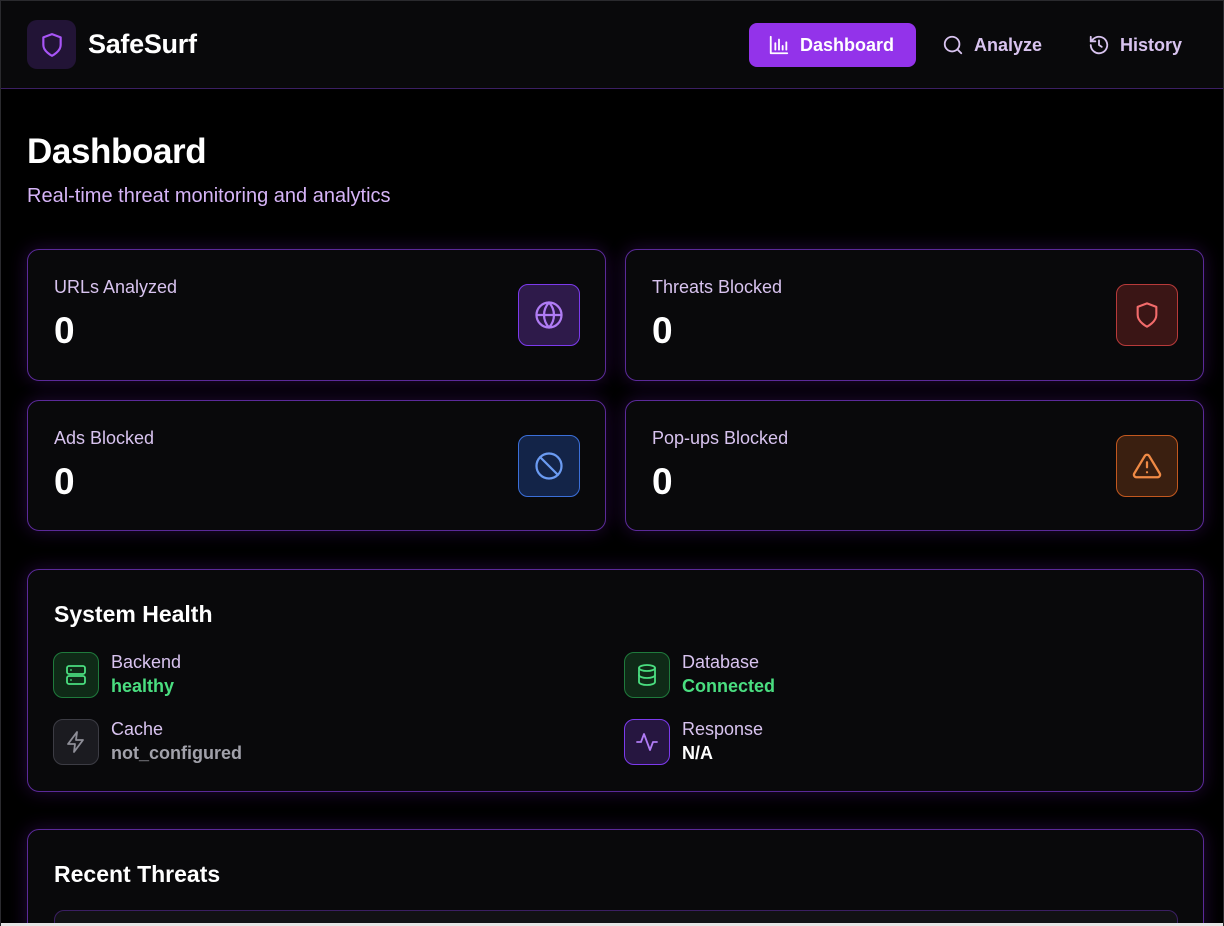  What do you see at coordinates (699, 675) in the screenshot?
I see `health-item-database: Database Connected` at bounding box center [699, 675].